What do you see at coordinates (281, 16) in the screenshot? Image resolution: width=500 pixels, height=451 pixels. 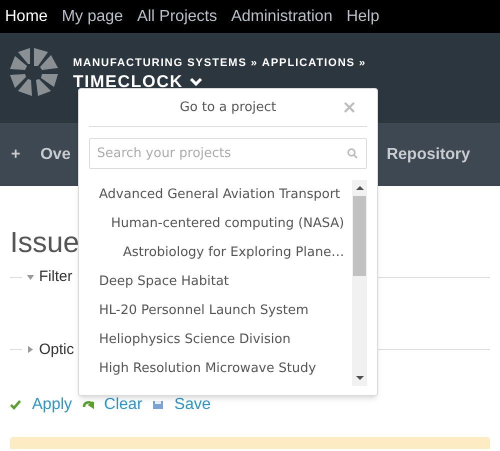 I see `top-menu-link: Administration` at bounding box center [281, 16].